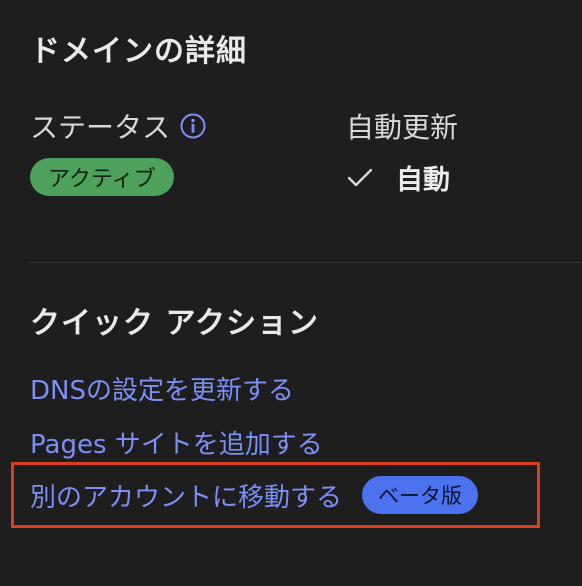 The image size is (582, 586). I want to click on status-label-row: ステータス, so click(118, 126).